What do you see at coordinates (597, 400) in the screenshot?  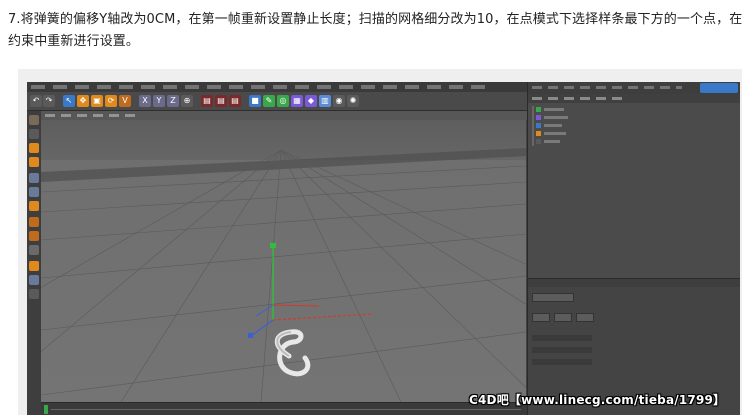 I see `watermark: C4D吧【www.linecg.com/tieba/1799】` at bounding box center [597, 400].